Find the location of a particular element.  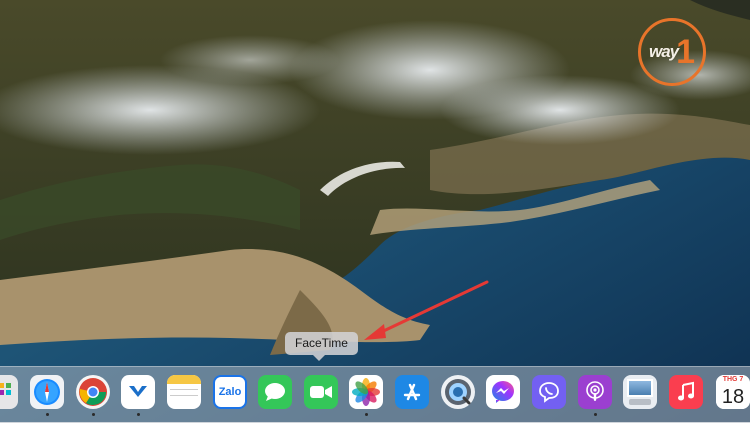

facetime-tooltip: FaceTime is located at coordinates (321, 346).